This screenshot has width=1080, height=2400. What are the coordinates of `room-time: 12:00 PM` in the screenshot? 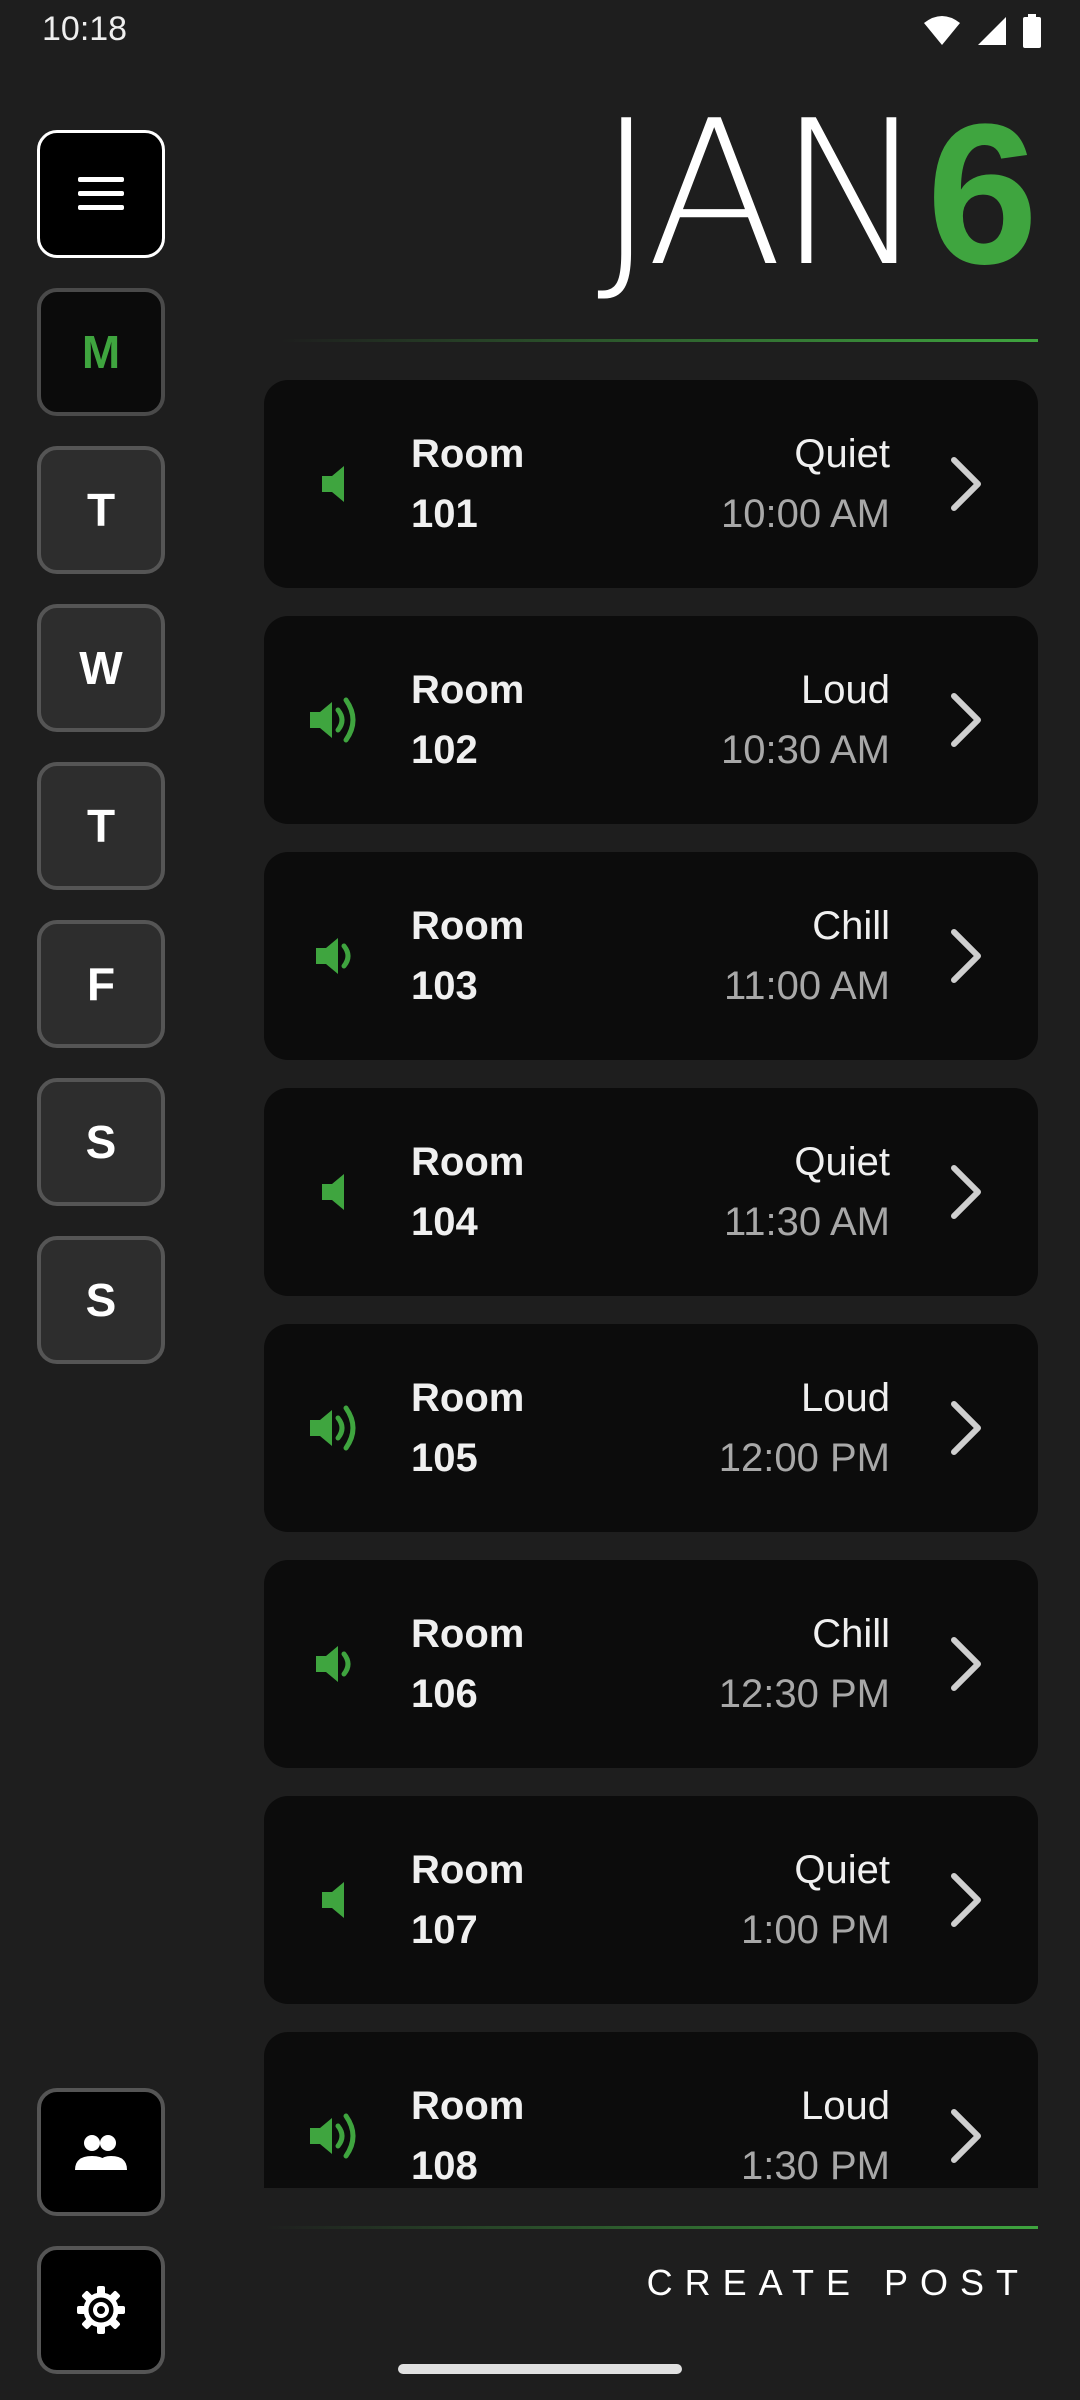 It's located at (804, 1458).